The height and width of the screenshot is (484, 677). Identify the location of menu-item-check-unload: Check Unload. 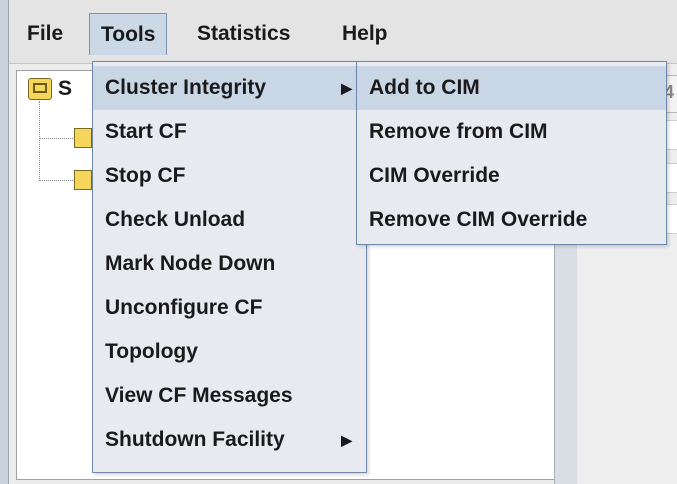
(229, 220).